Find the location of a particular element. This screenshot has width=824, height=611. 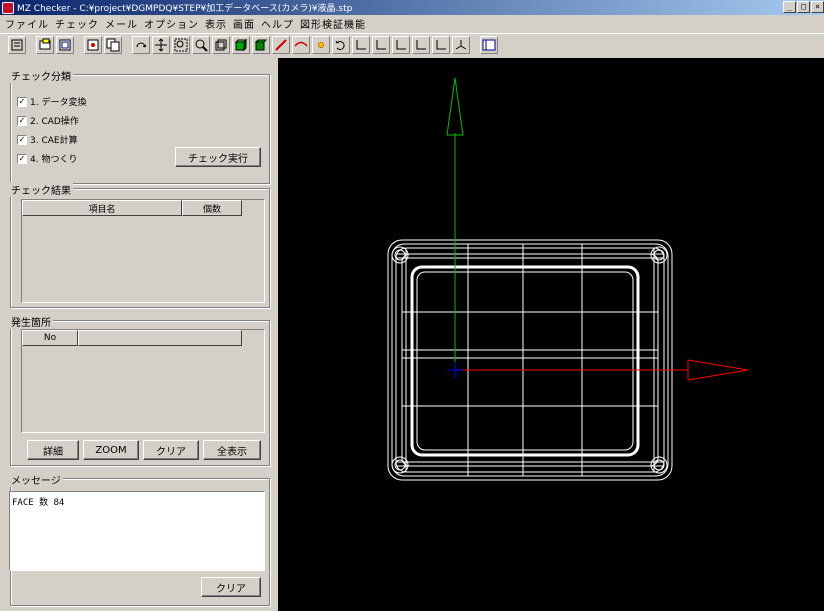

window-controls: _ □ × is located at coordinates (803, 7).